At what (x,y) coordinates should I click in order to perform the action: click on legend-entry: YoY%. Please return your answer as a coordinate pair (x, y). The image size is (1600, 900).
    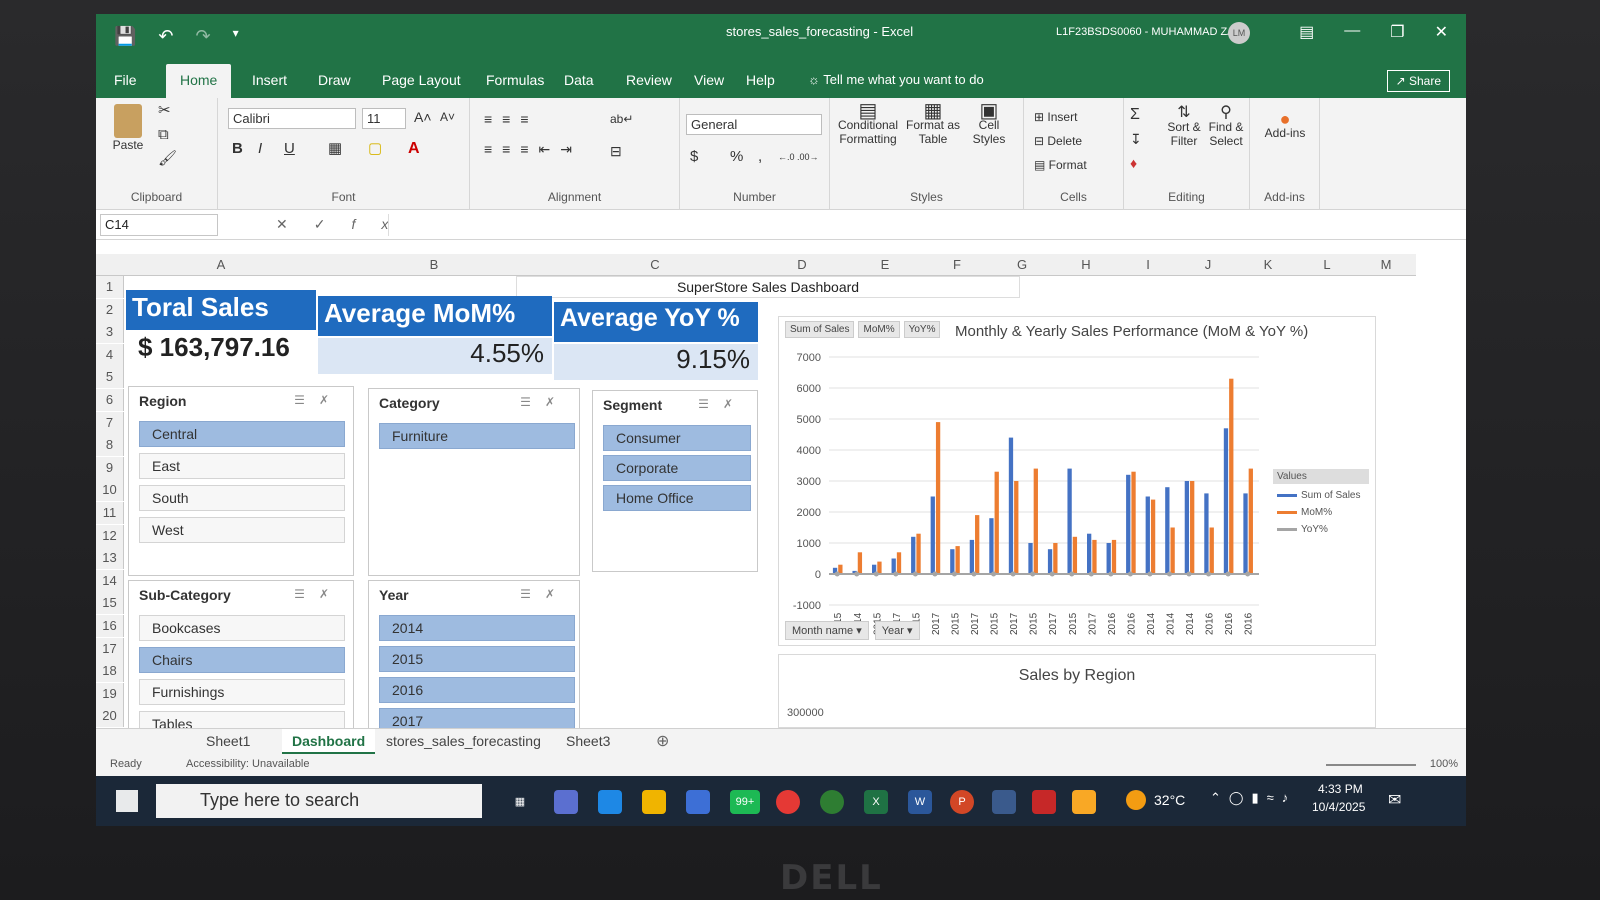
    Looking at the image, I should click on (1321, 529).